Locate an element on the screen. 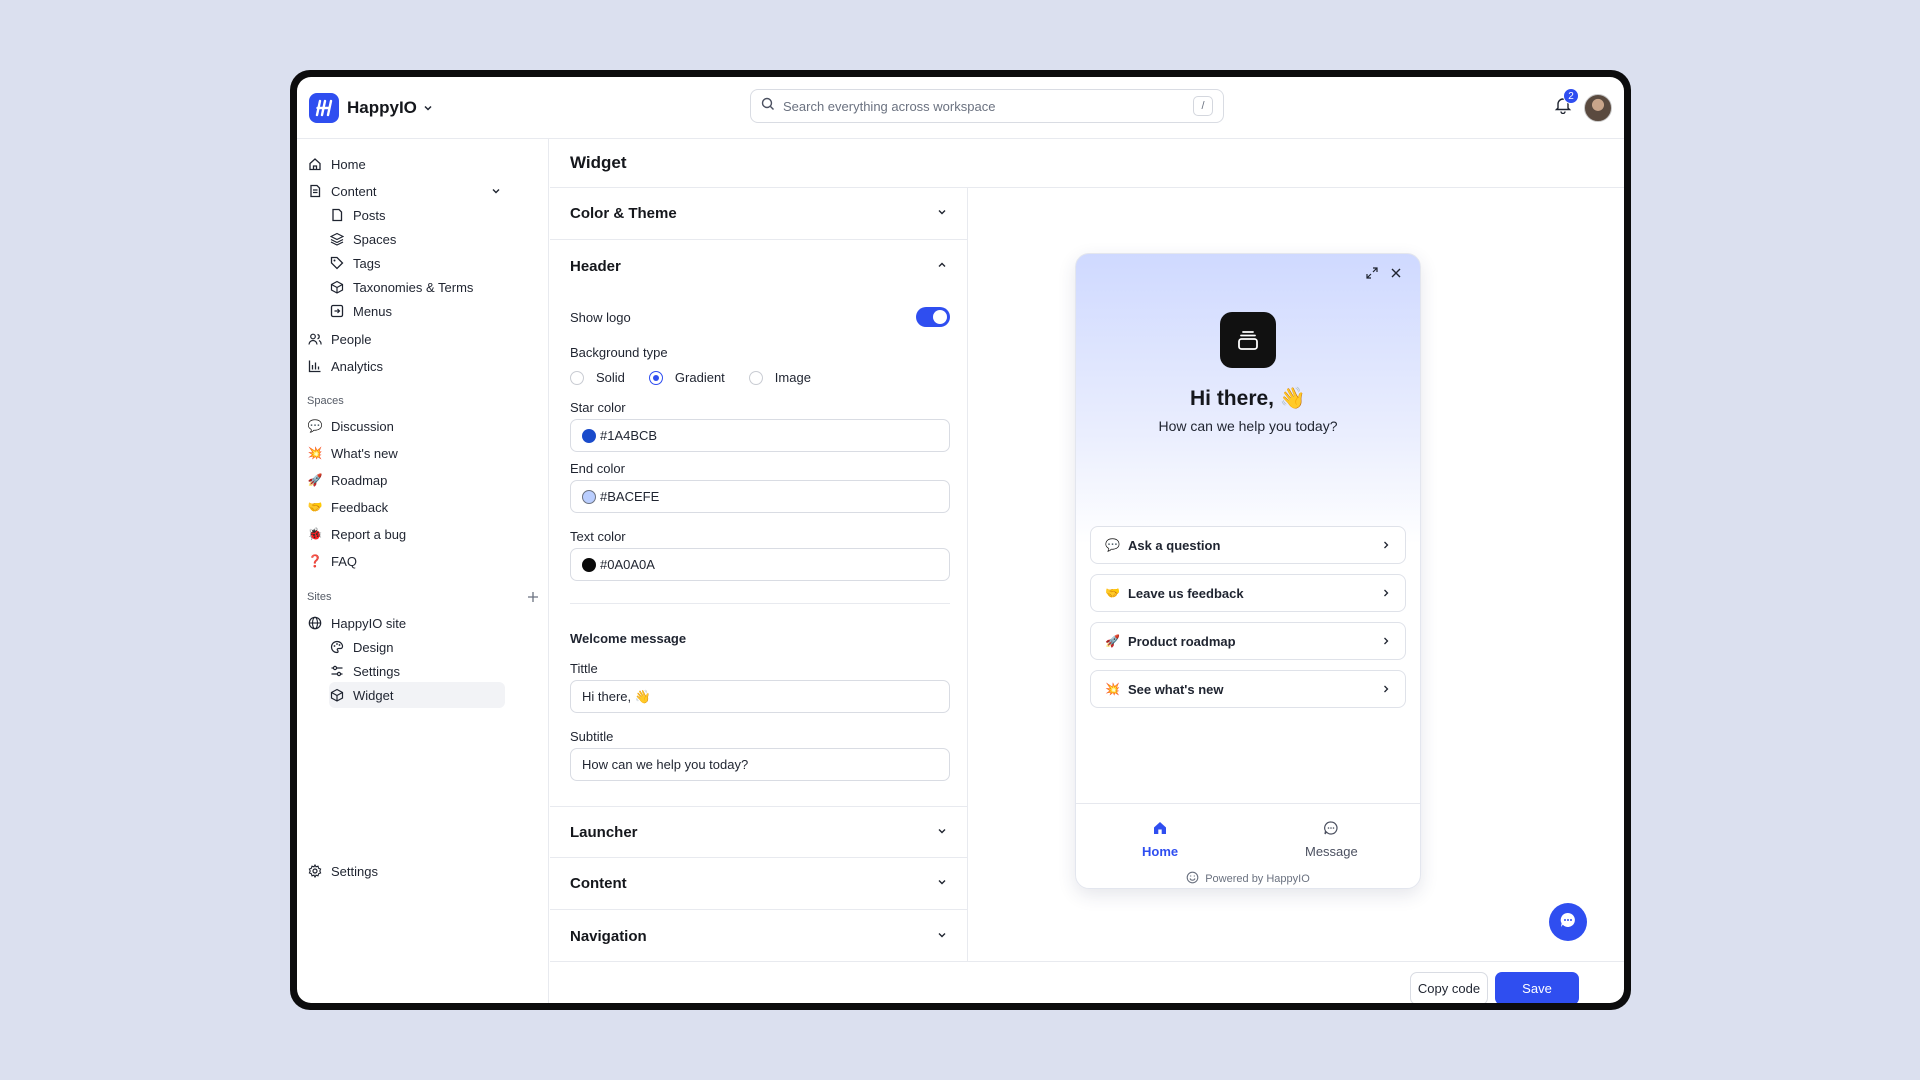 The width and height of the screenshot is (1920, 1080). sidebar-item-content: Content is located at coordinates (404, 191).